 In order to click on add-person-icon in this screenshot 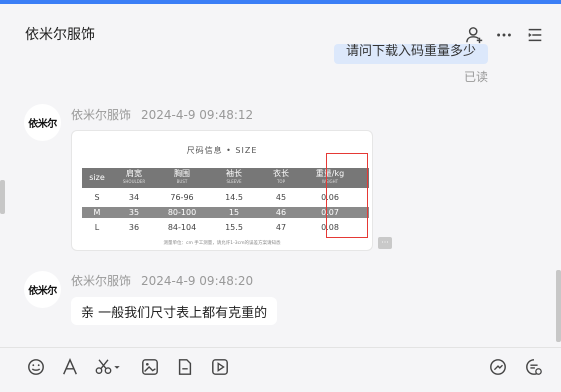, I will do `click(475, 35)`.